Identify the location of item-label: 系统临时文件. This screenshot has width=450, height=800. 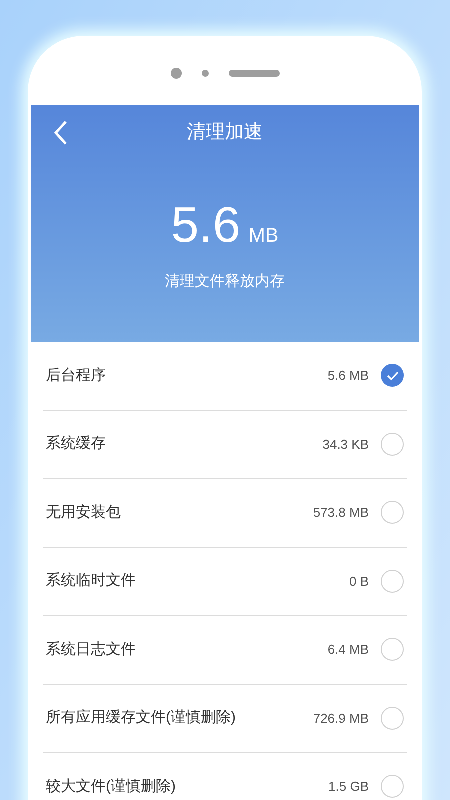
(91, 581).